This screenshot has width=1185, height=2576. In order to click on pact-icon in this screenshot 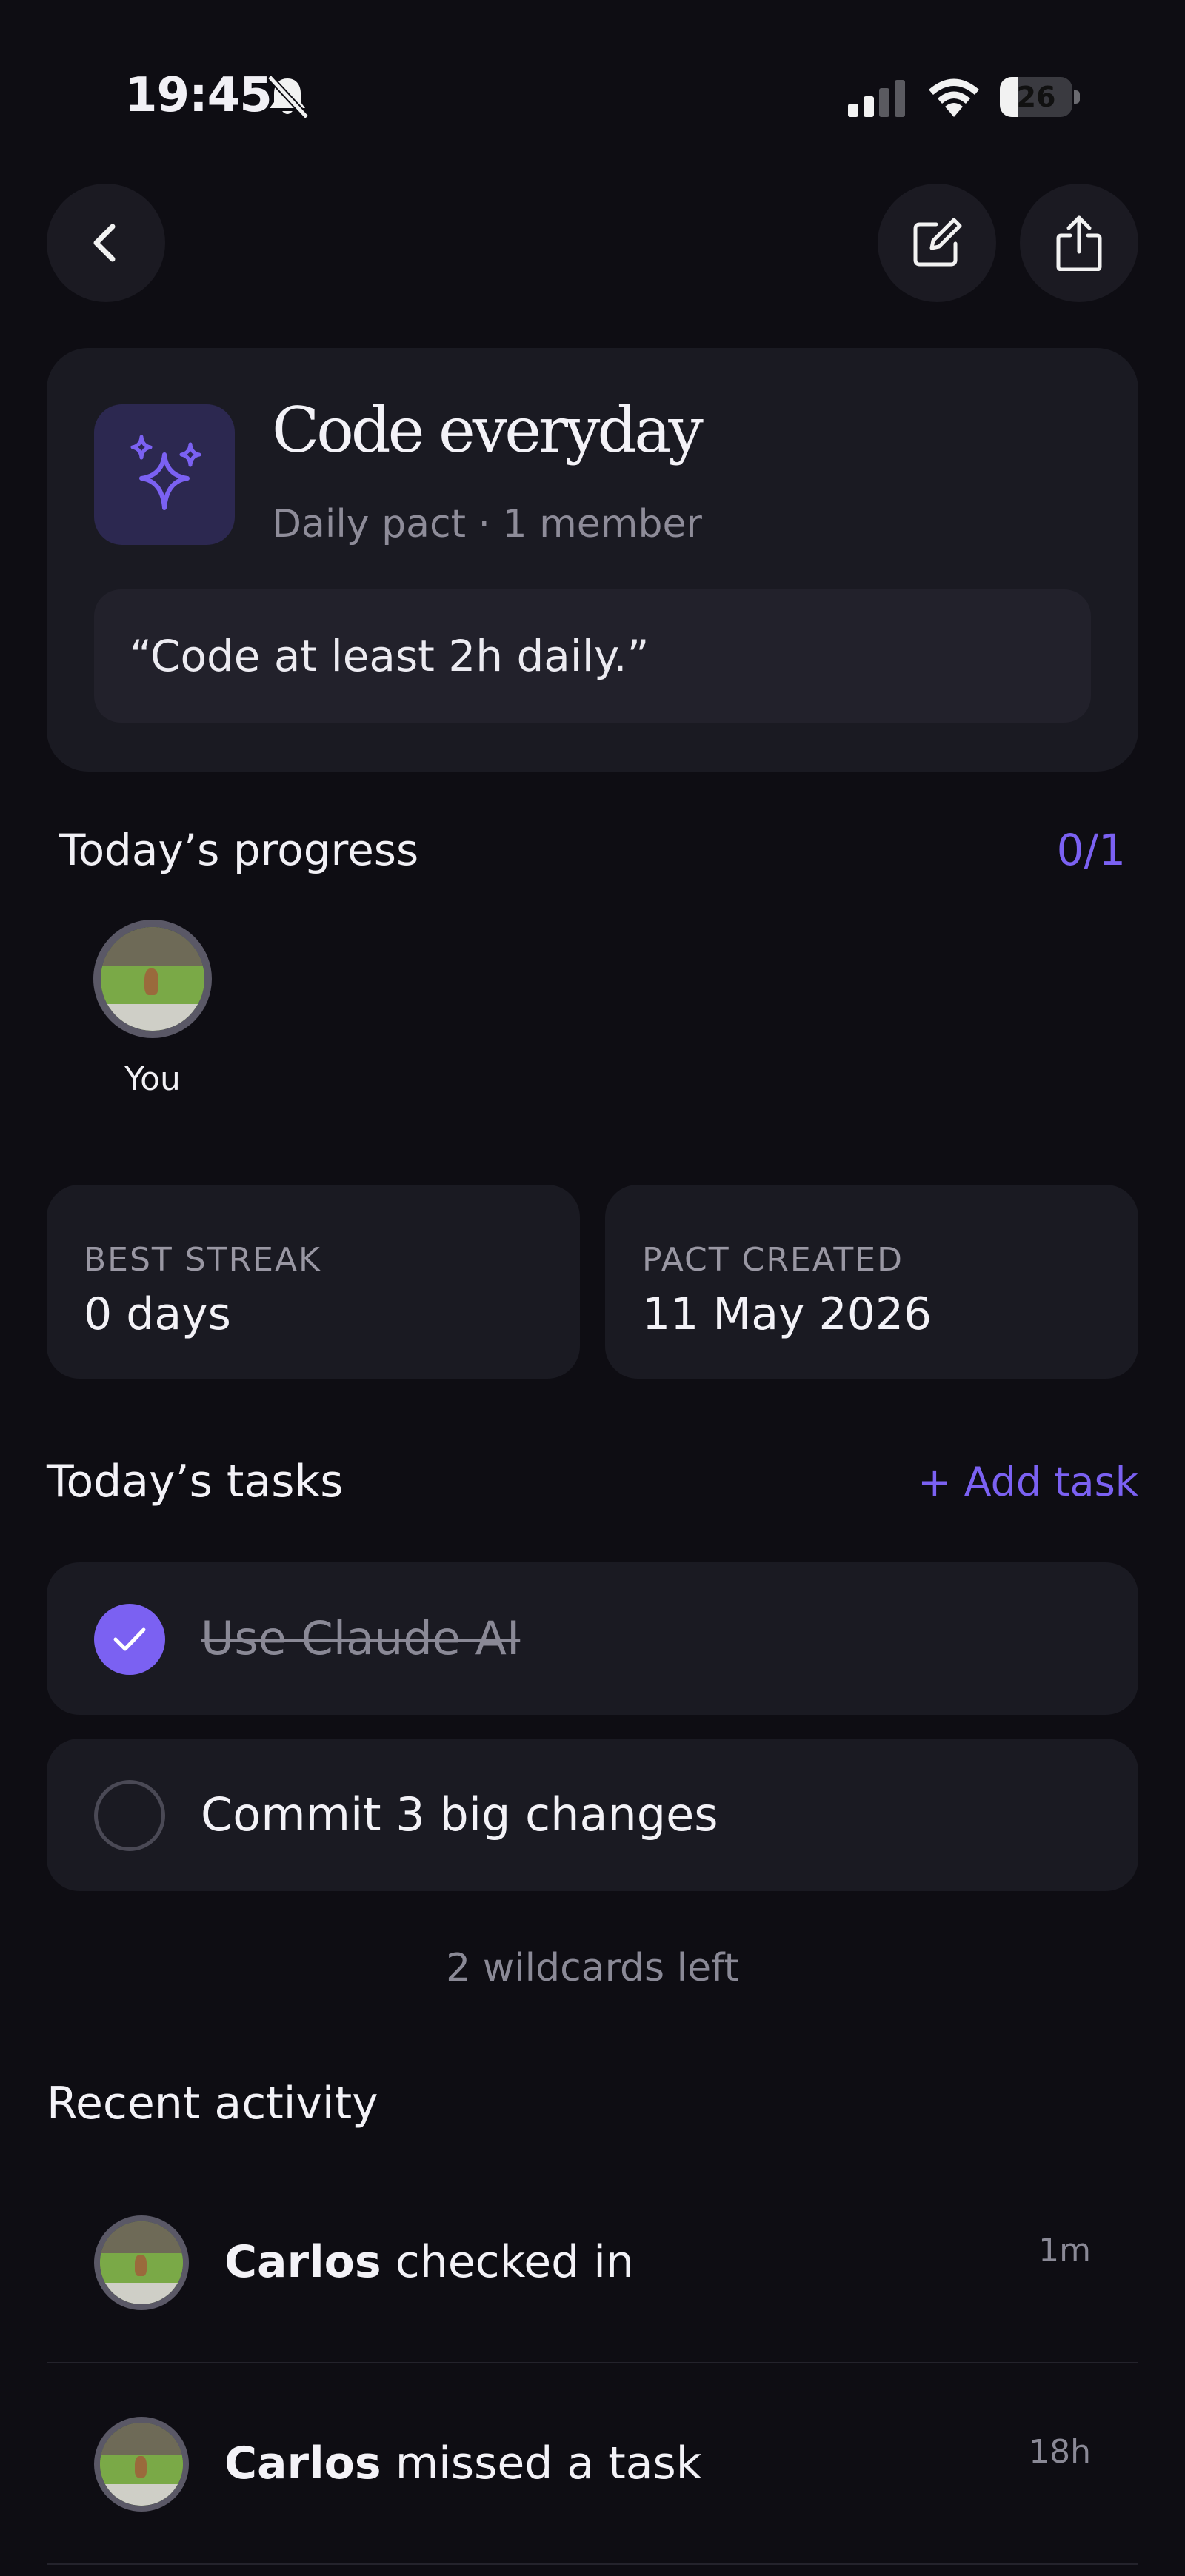, I will do `click(164, 474)`.